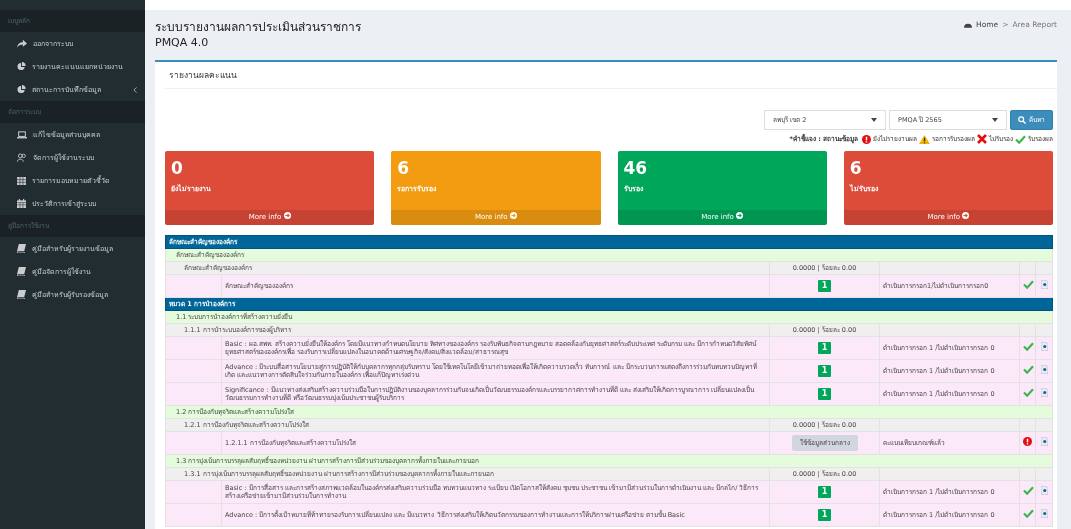  Describe the element at coordinates (177, 167) in the screenshot. I see `stat-value: 0` at that location.